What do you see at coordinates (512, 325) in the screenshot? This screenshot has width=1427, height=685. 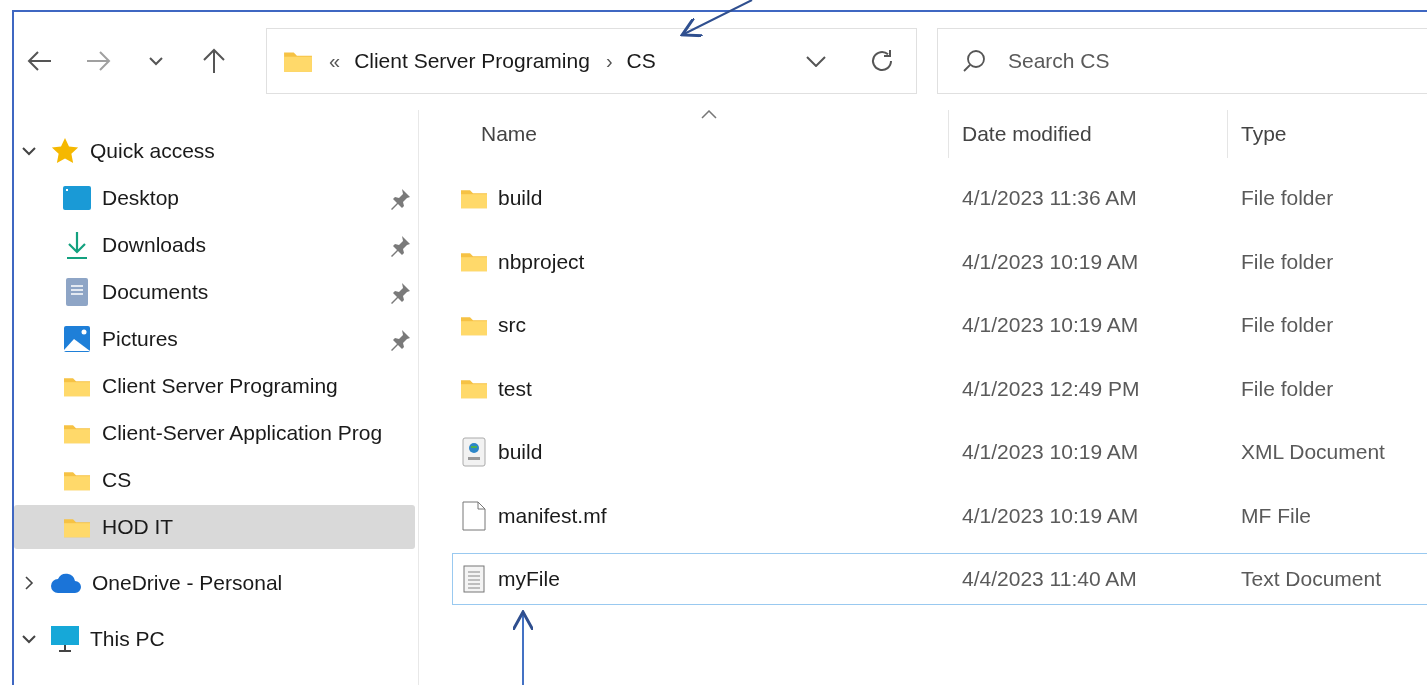 I see `file-name: src` at bounding box center [512, 325].